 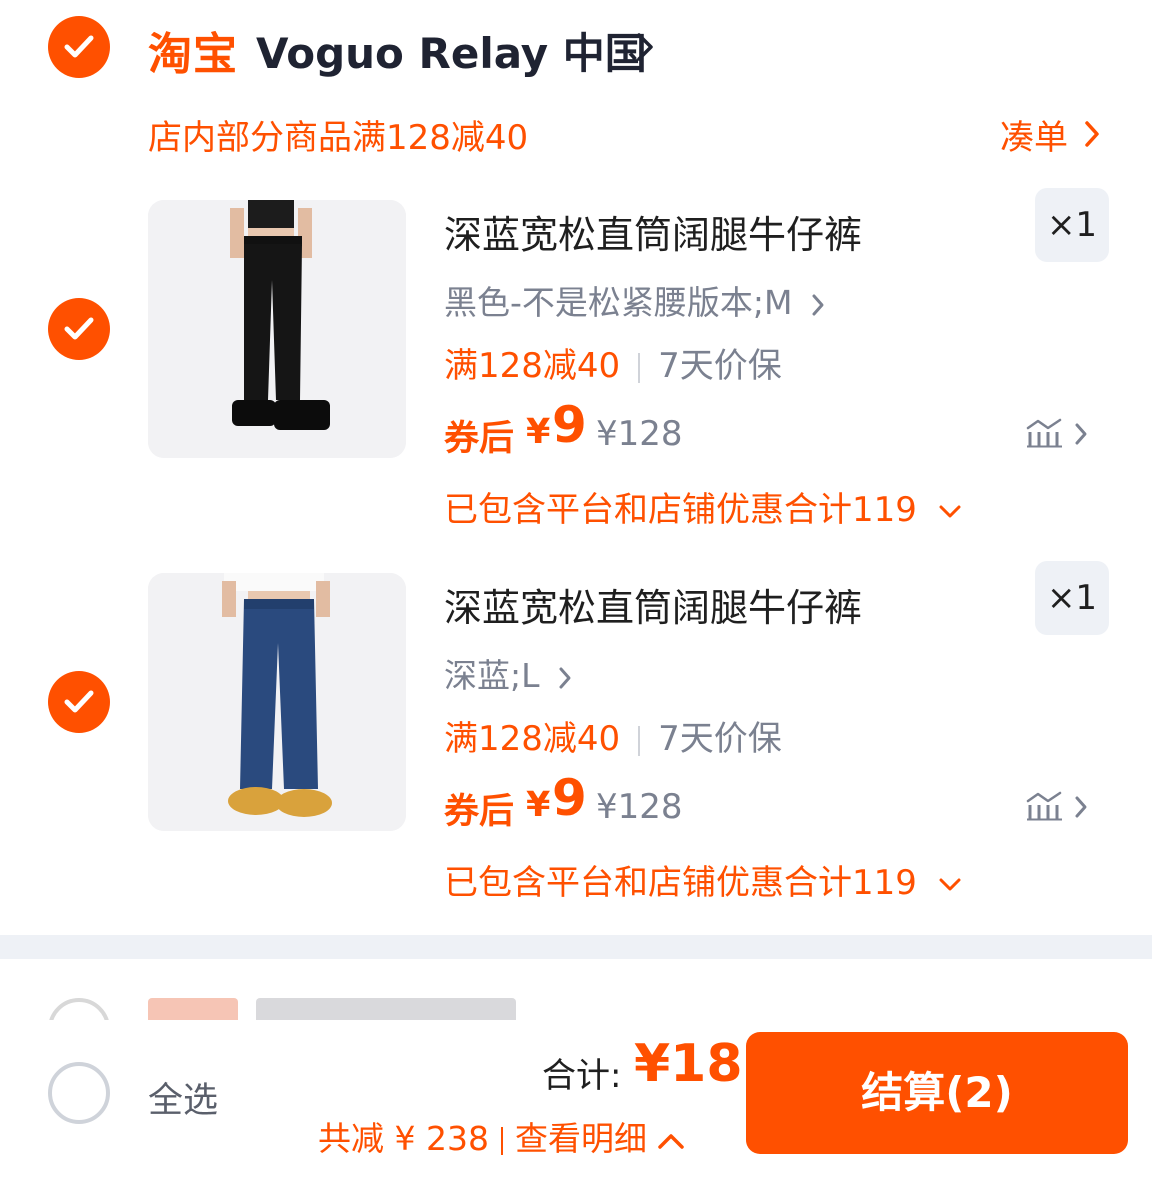 I want to click on view-details-label: 查看明细, so click(x=580, y=1138).